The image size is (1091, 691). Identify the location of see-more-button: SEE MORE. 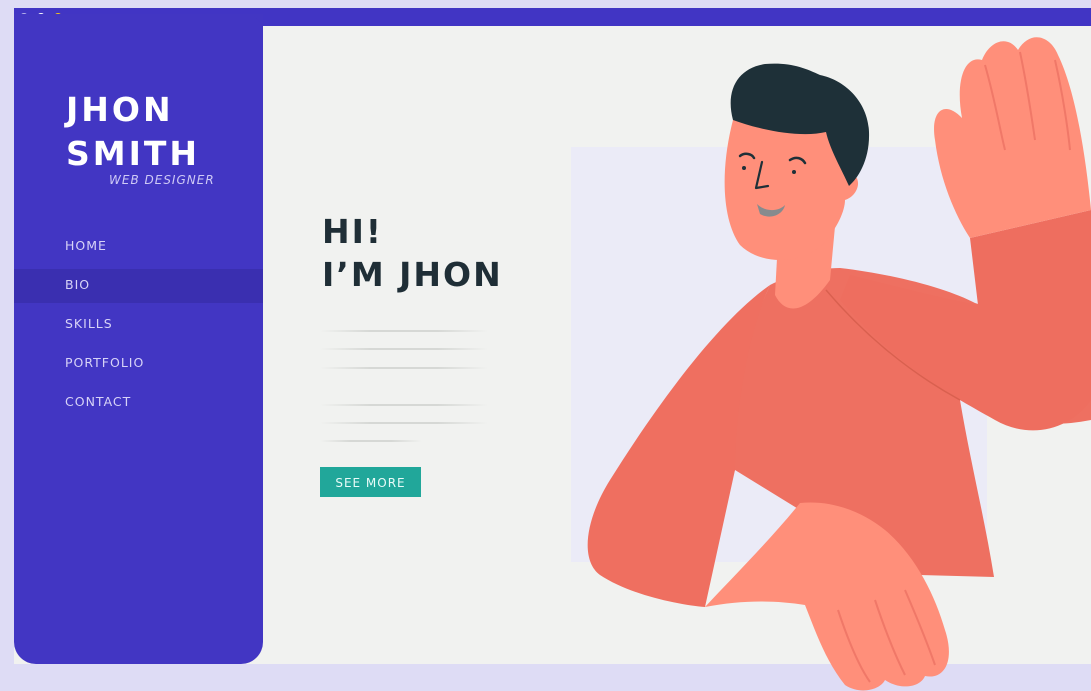
(370, 482).